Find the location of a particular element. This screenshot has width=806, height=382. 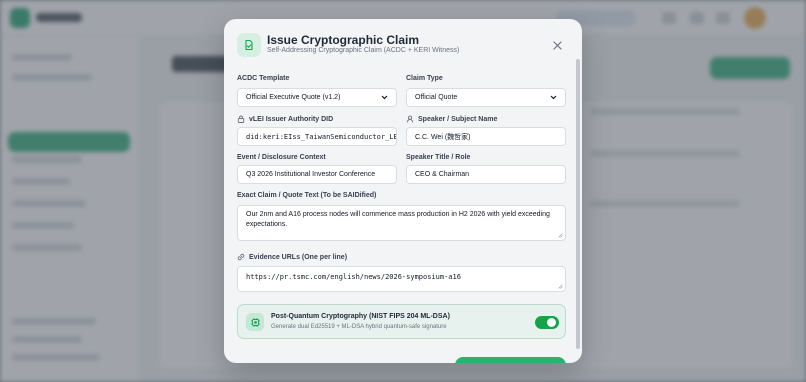

speaker-title-label-text: Speaker Title / Role is located at coordinates (438, 157).